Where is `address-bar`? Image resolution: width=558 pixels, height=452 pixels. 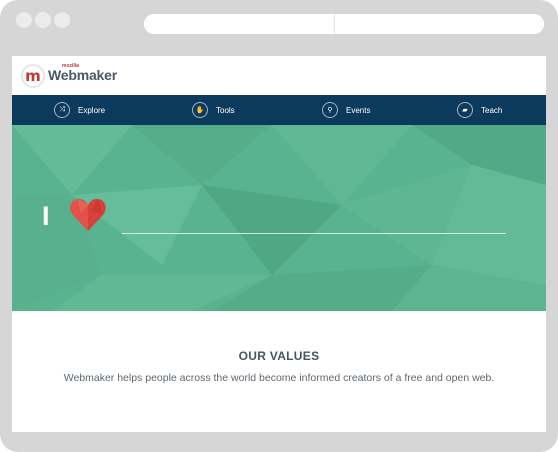 address-bar is located at coordinates (344, 24).